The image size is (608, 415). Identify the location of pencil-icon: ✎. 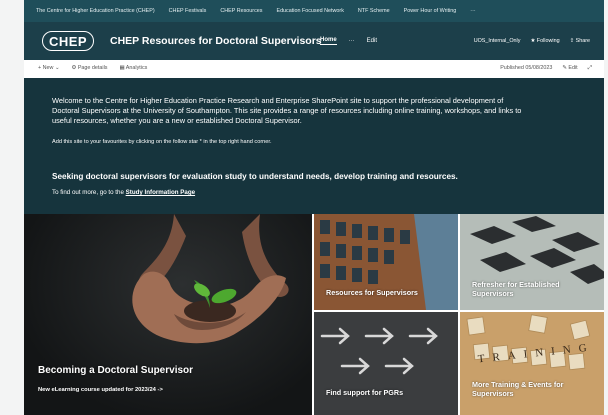
(564, 68).